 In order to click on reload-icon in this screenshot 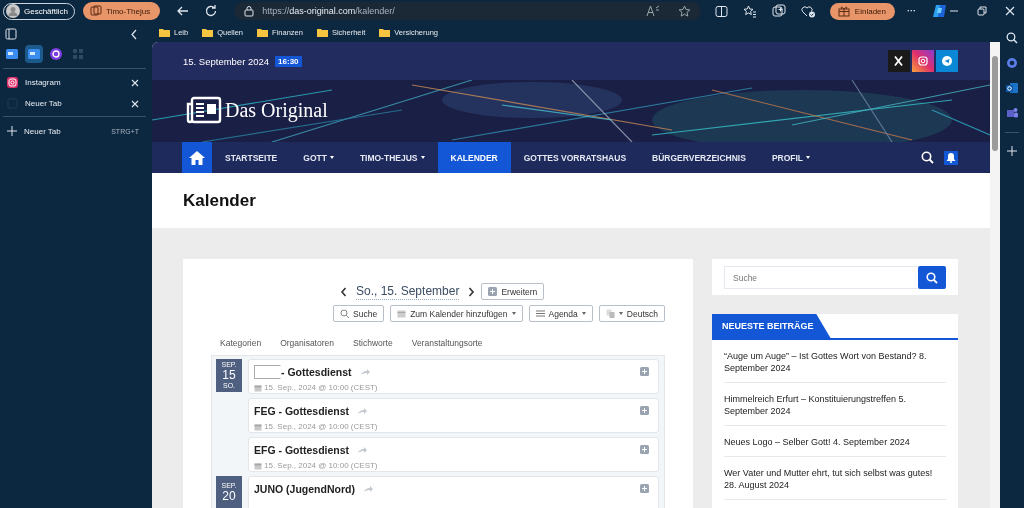, I will do `click(211, 11)`.